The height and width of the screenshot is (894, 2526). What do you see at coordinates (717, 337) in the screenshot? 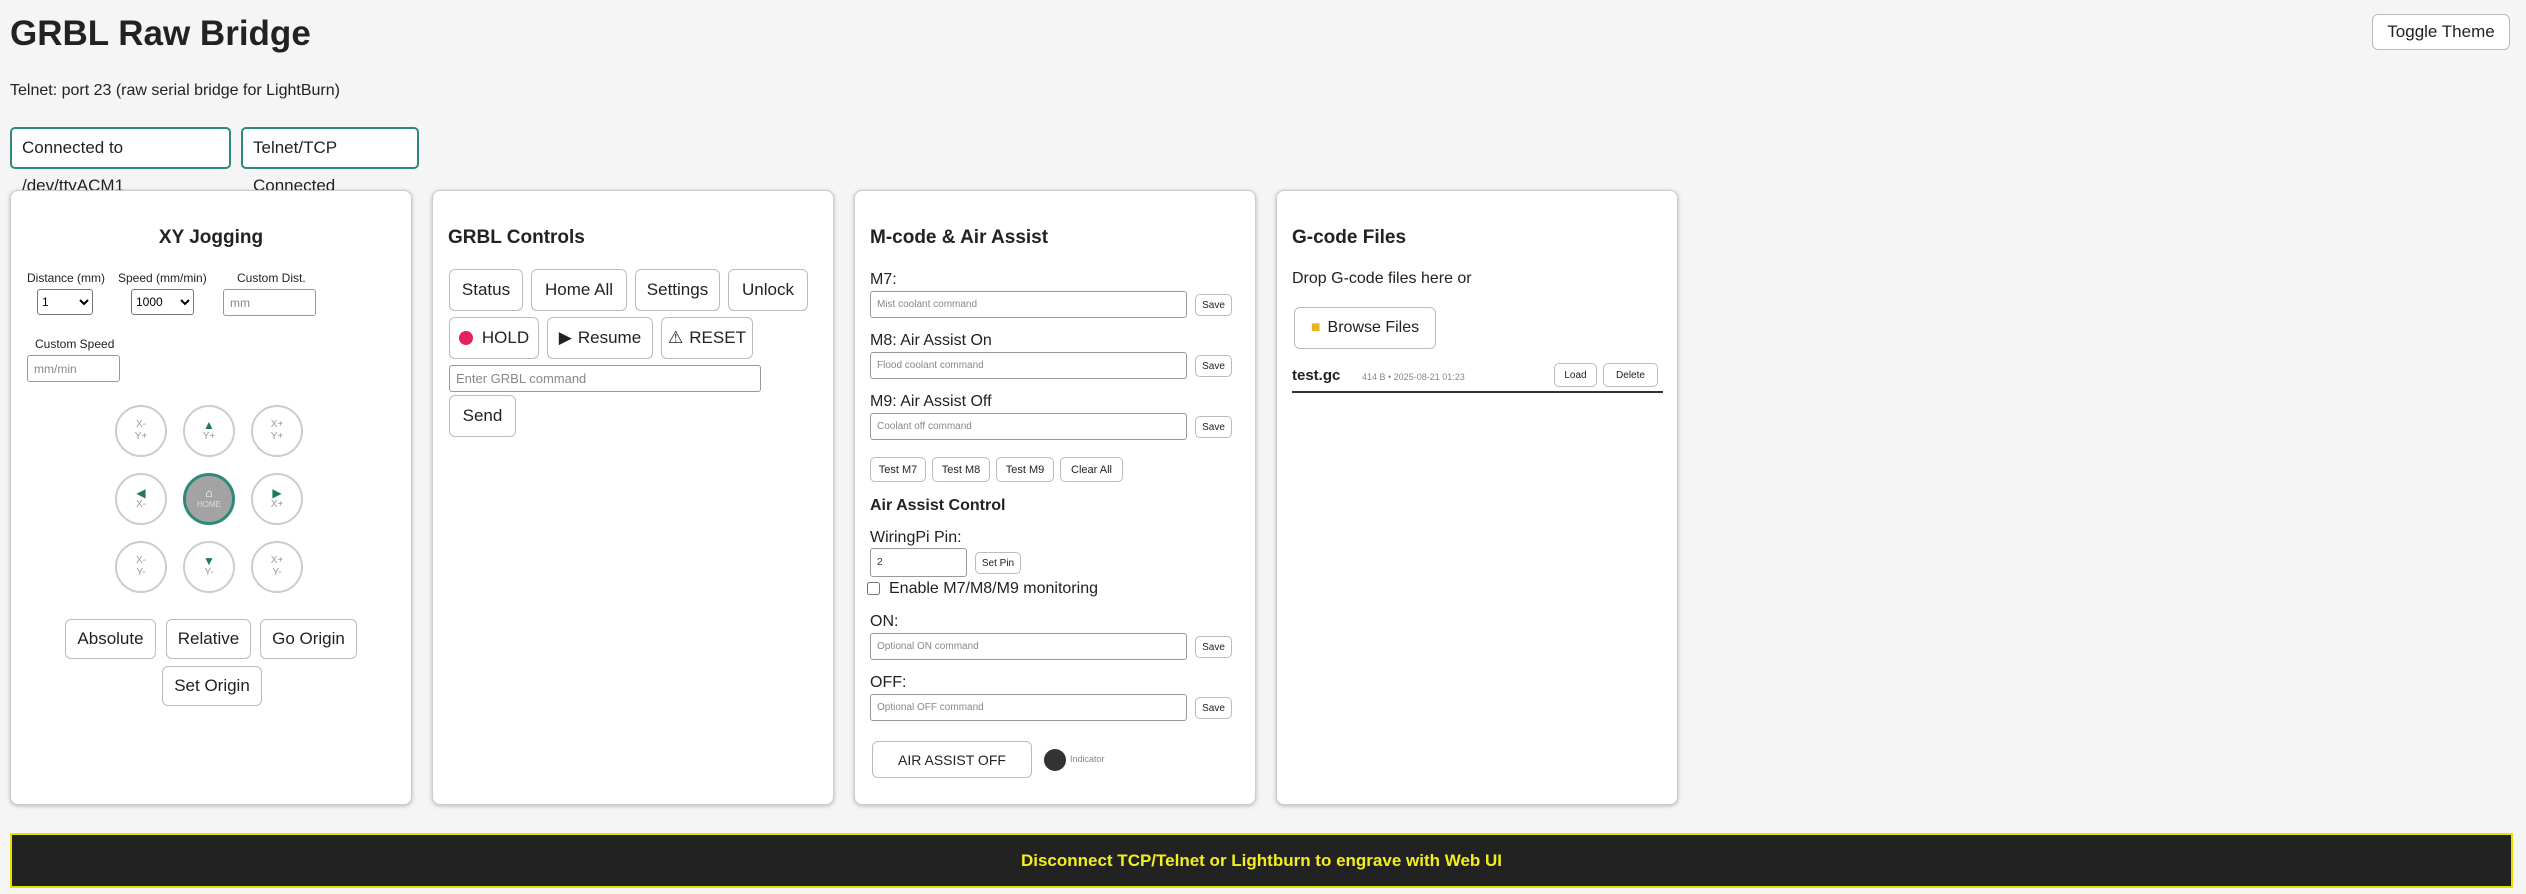
I see `reset-label: RESET` at bounding box center [717, 337].